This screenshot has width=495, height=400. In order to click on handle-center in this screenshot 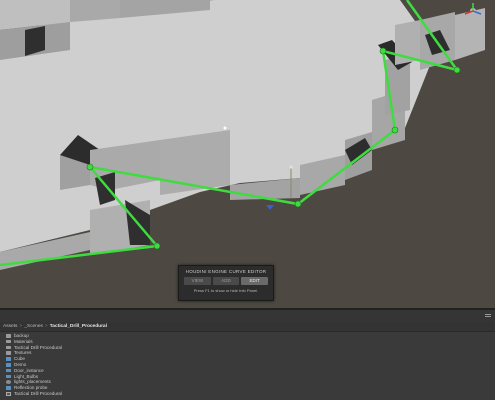, I will do `click(291, 167)`.